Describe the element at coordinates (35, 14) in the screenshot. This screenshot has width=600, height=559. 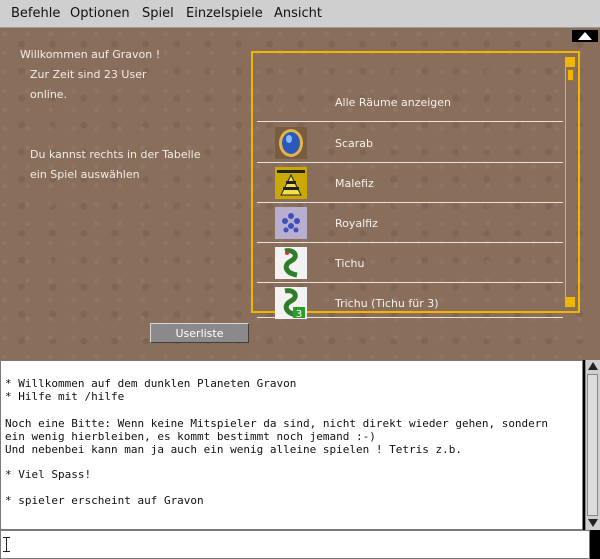
I see `menu-befehle: Befehle` at that location.